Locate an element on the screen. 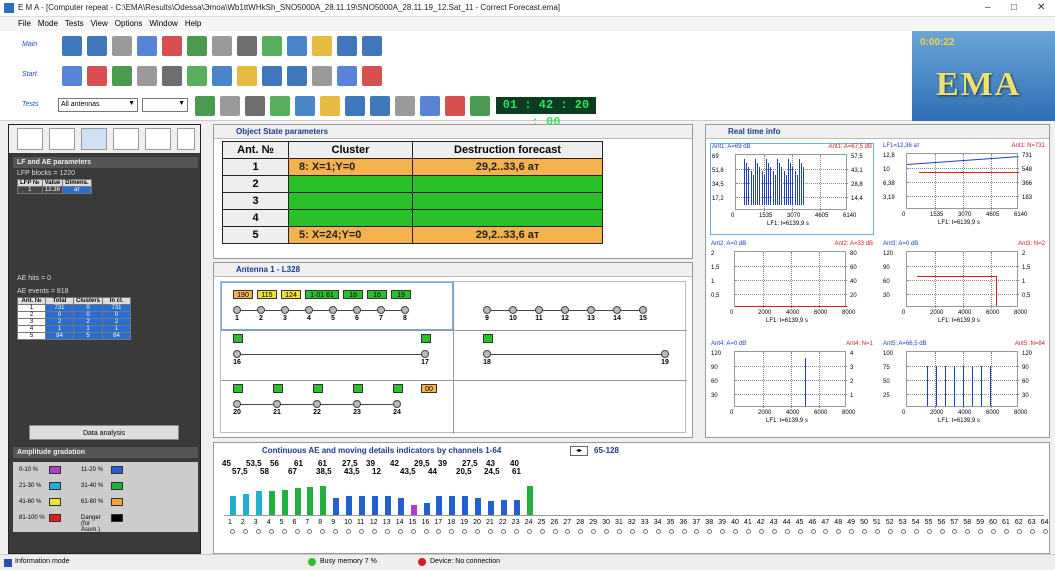  tab-params is located at coordinates (30, 139).